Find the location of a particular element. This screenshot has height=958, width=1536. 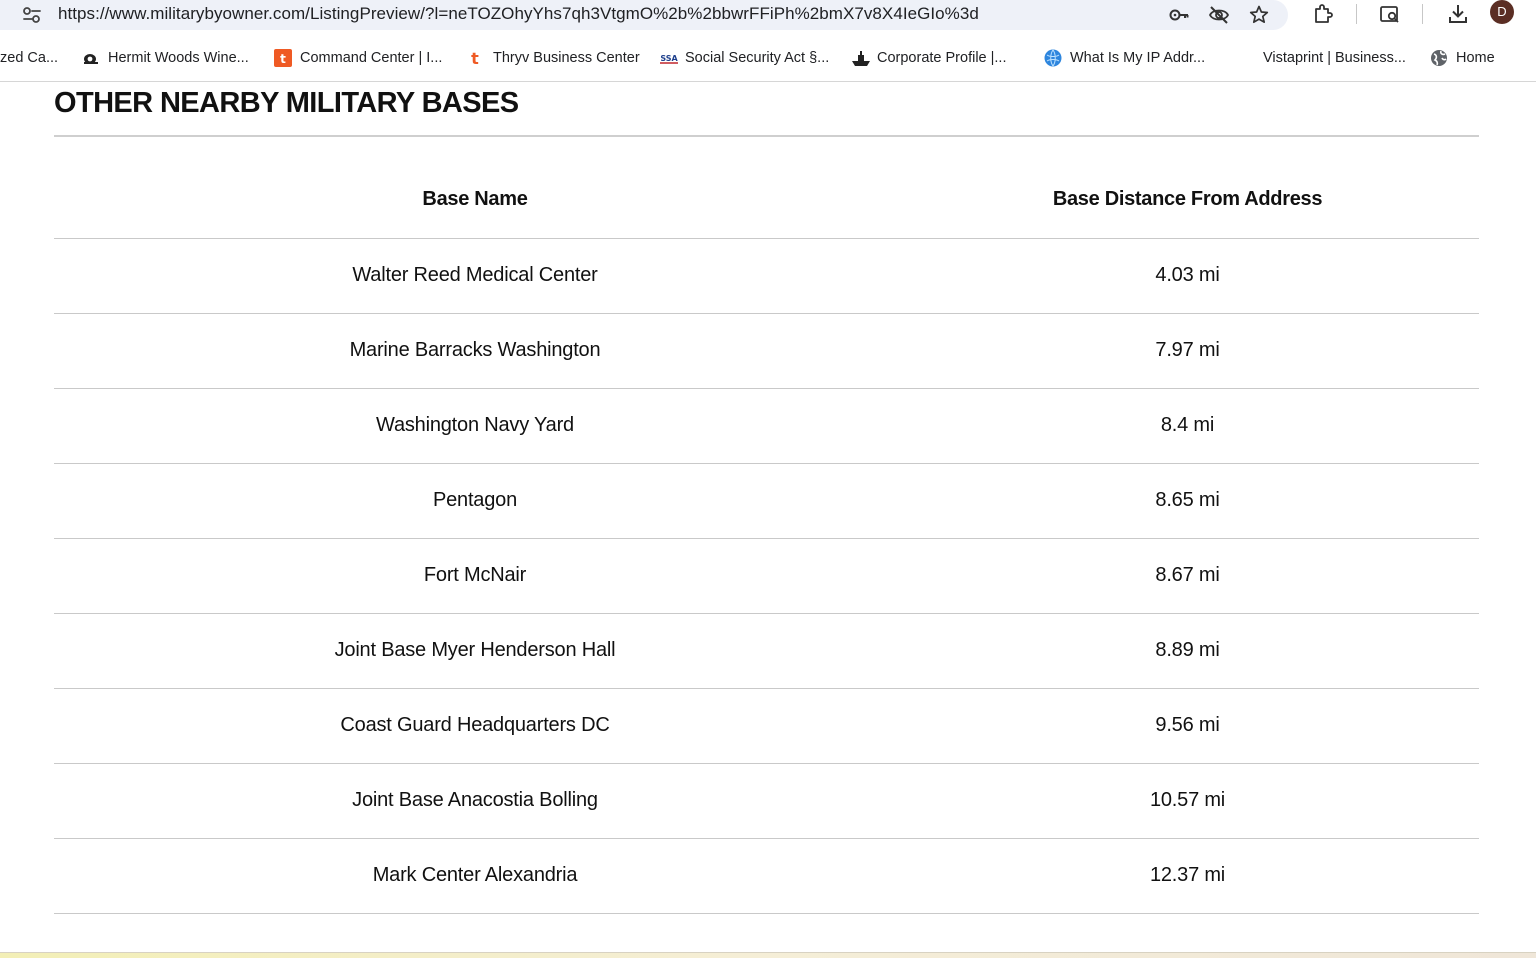

base-name-cell: Marine Barracks Washington is located at coordinates (475, 351).